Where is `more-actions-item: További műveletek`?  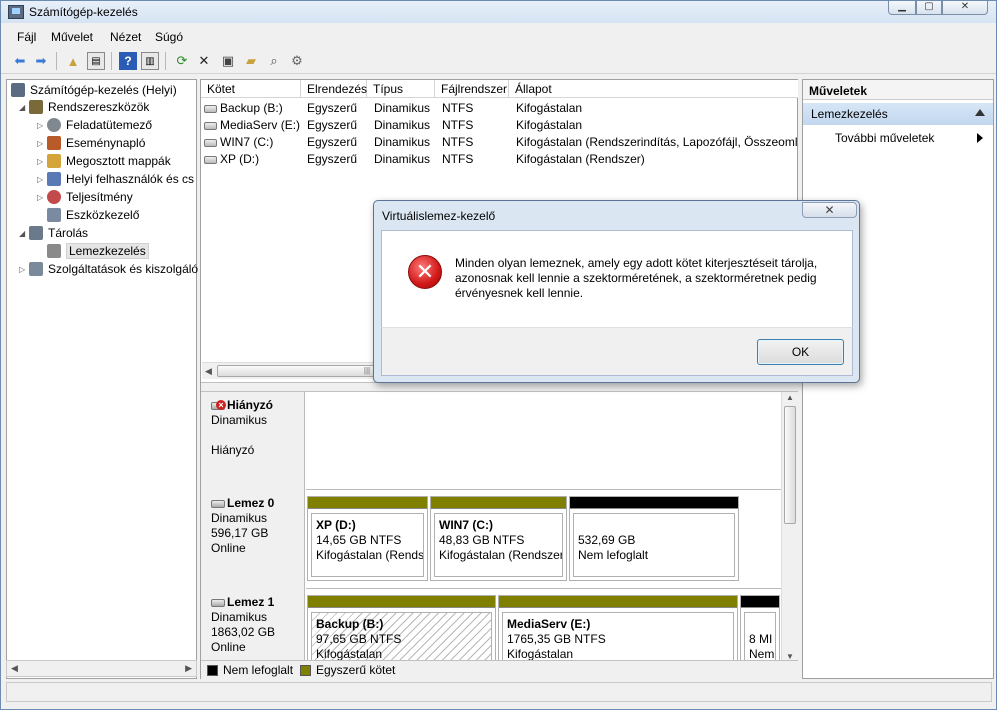
more-actions-item: További műveletek is located at coordinates (898, 136).